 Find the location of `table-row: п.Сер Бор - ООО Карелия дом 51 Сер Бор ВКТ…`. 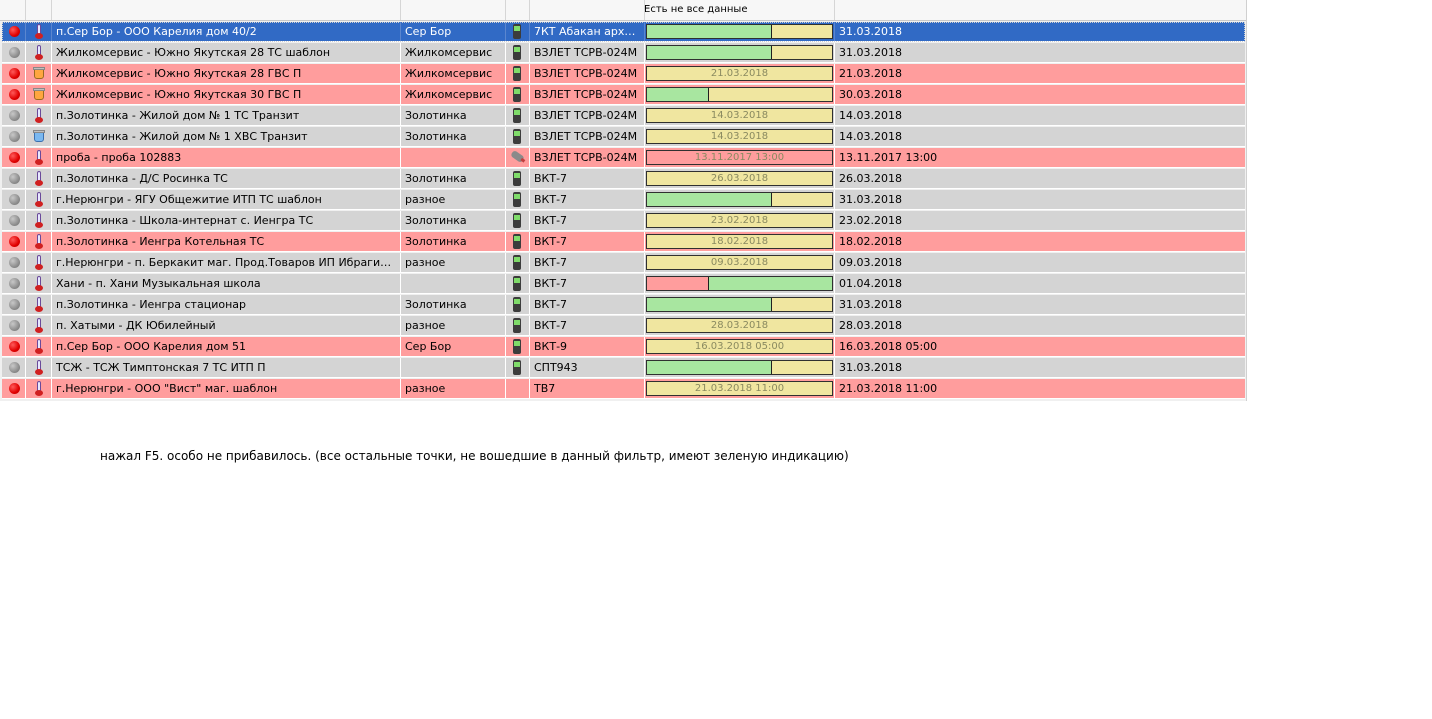

table-row: п.Сер Бор - ООО Карелия дом 51 Сер Бор ВКТ… is located at coordinates (623, 347).